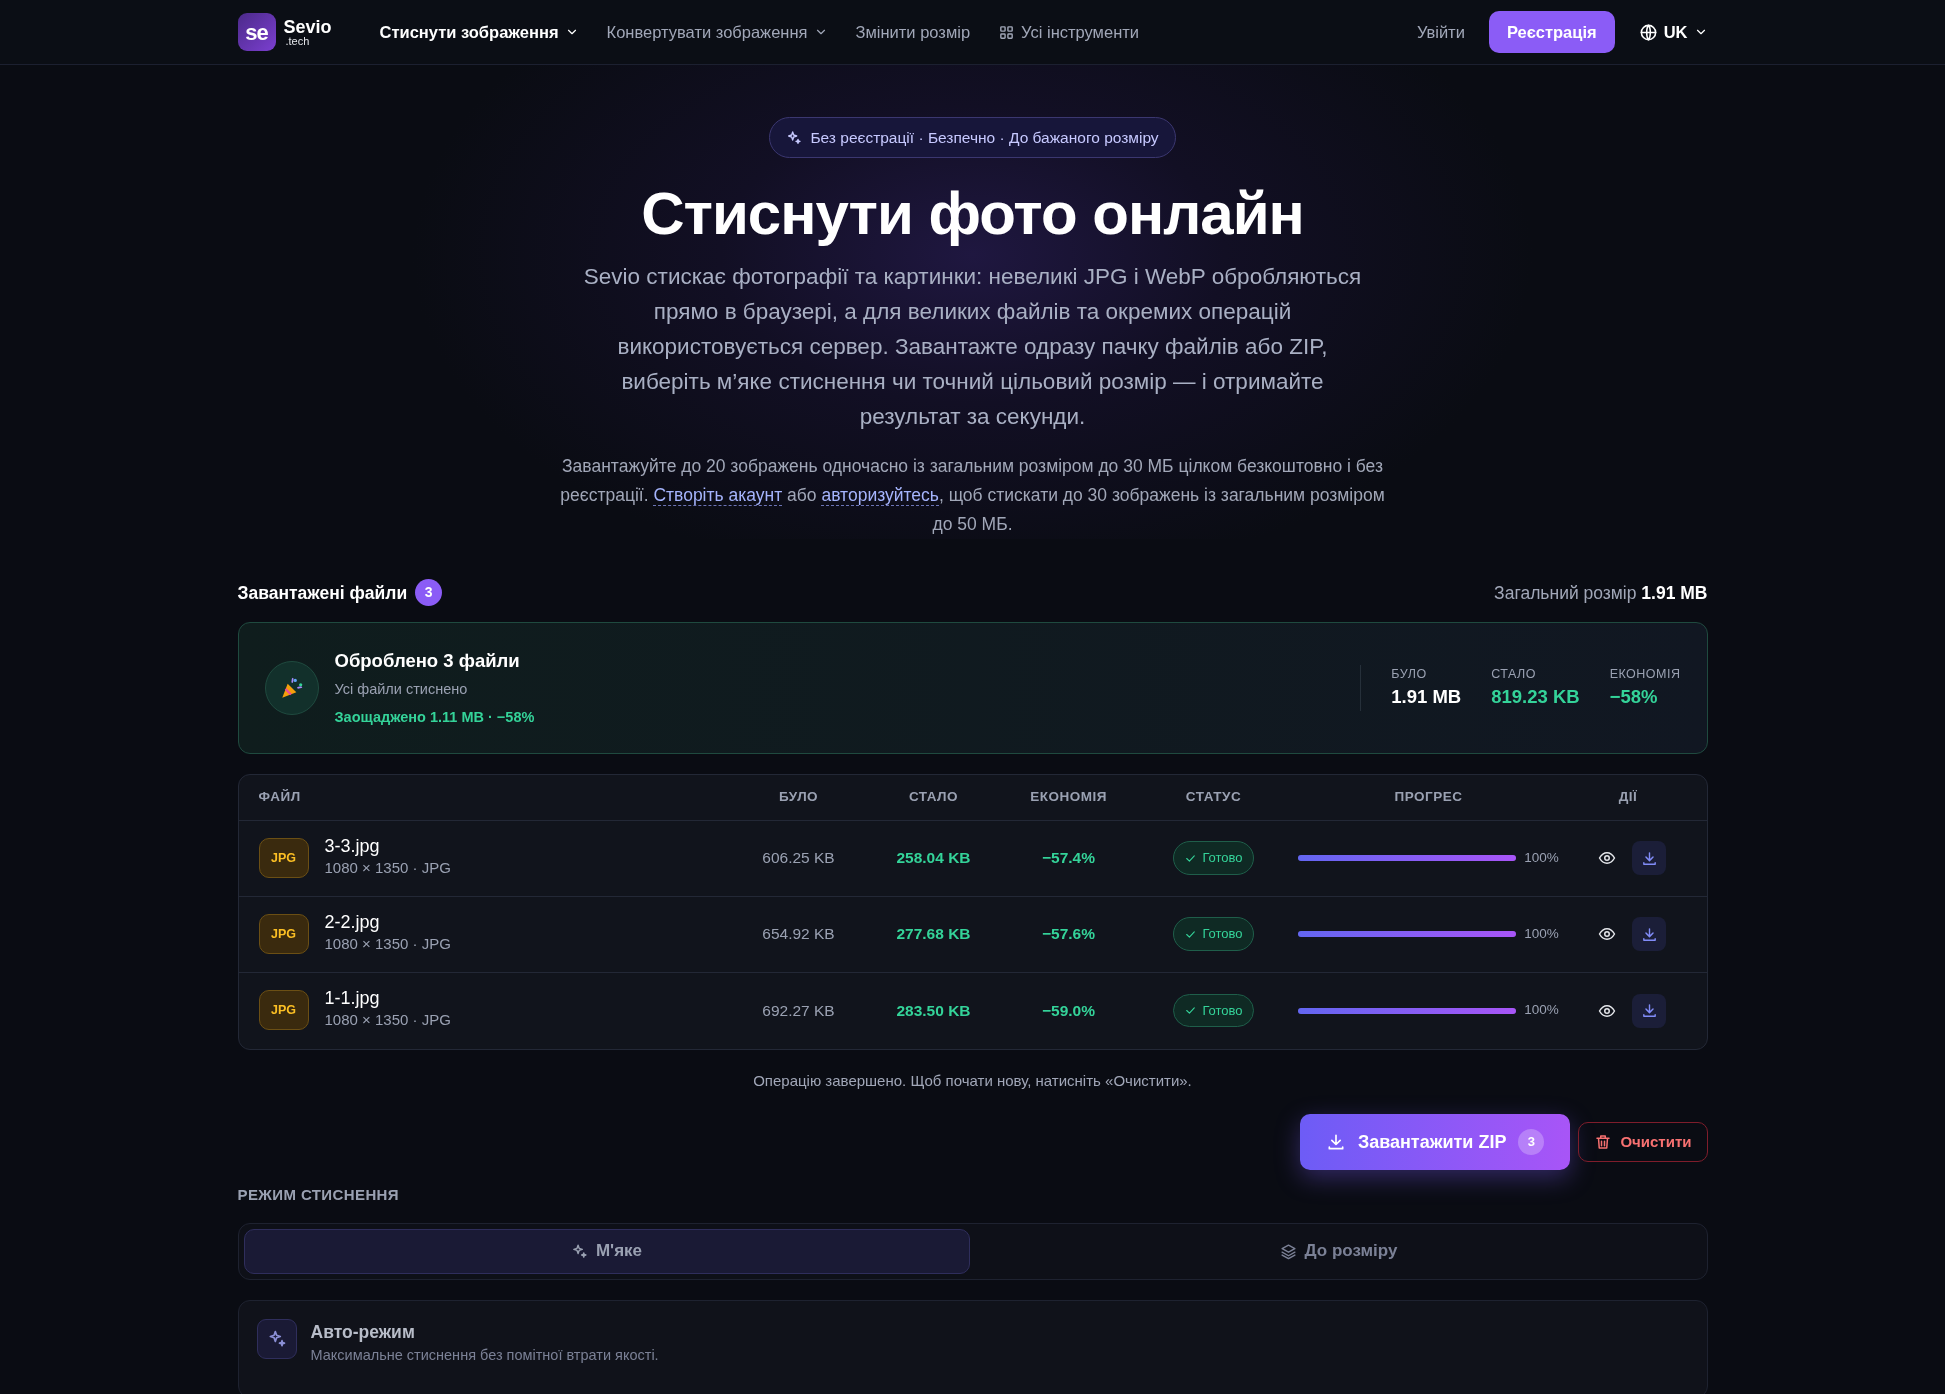 Image resolution: width=1945 pixels, height=1394 pixels. What do you see at coordinates (606, 1251) in the screenshot?
I see `mode-tab: М'яке` at bounding box center [606, 1251].